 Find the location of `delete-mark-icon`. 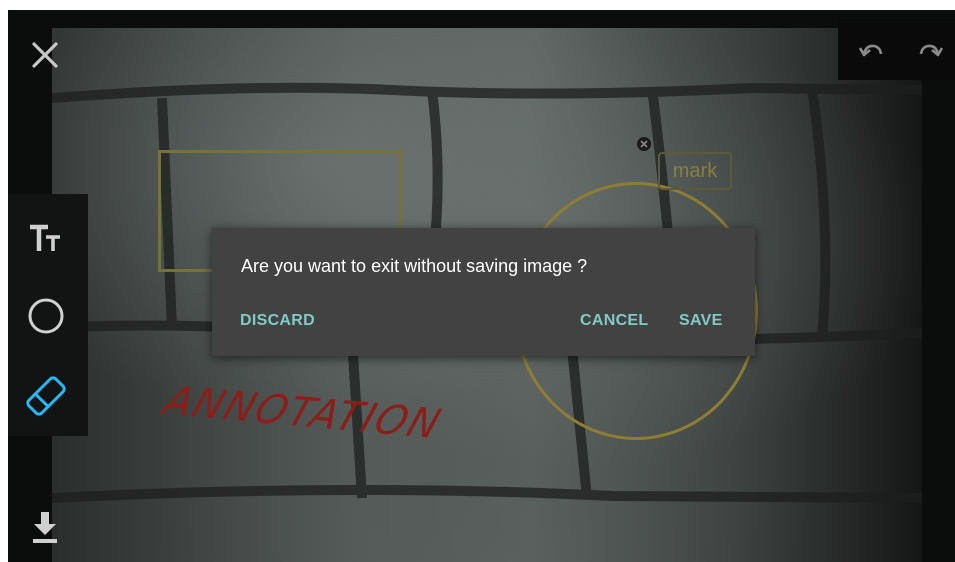

delete-mark-icon is located at coordinates (644, 144).